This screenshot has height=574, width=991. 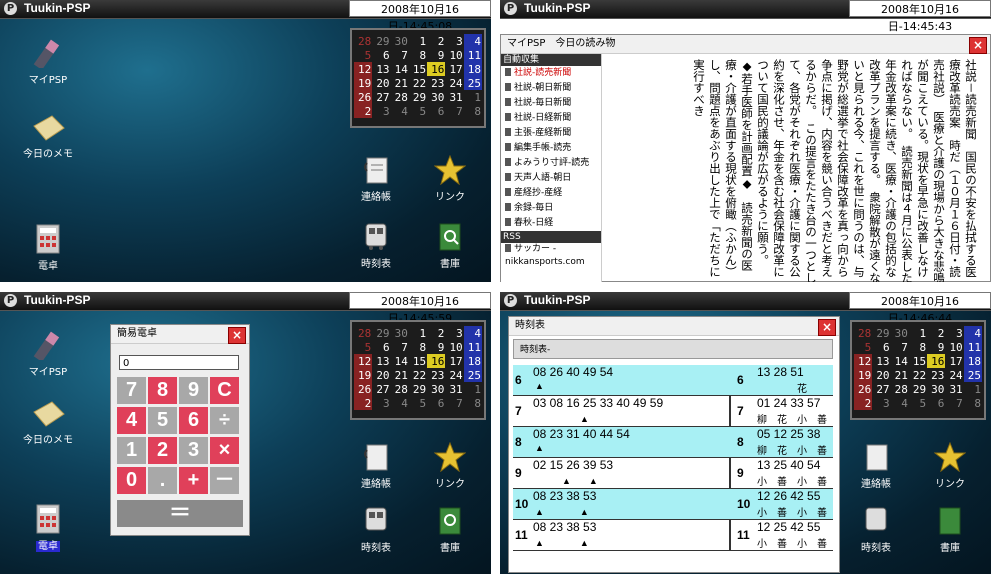 What do you see at coordinates (920, 308) in the screenshot?
I see `clock: 2008年10月16日-14:46:44` at bounding box center [920, 308].